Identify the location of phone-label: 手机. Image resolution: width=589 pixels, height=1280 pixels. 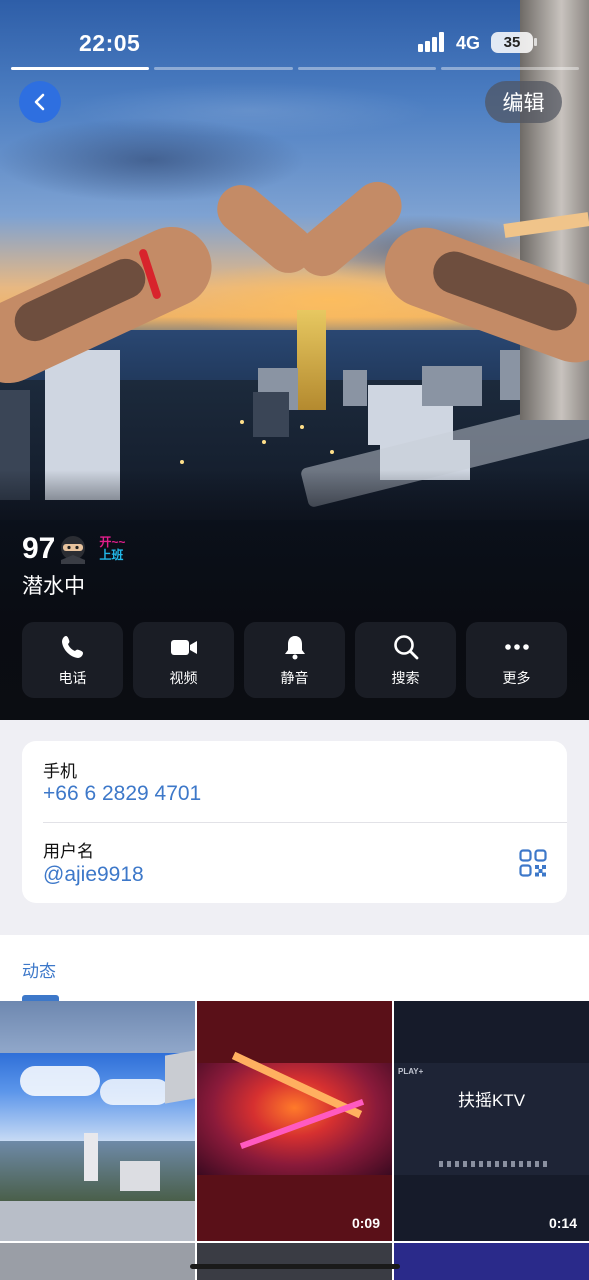
(60, 771).